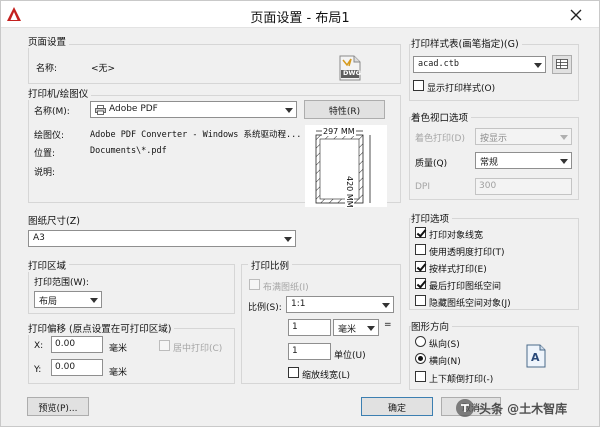  Describe the element at coordinates (45, 154) in the screenshot. I see `location-label: 位置:` at that location.